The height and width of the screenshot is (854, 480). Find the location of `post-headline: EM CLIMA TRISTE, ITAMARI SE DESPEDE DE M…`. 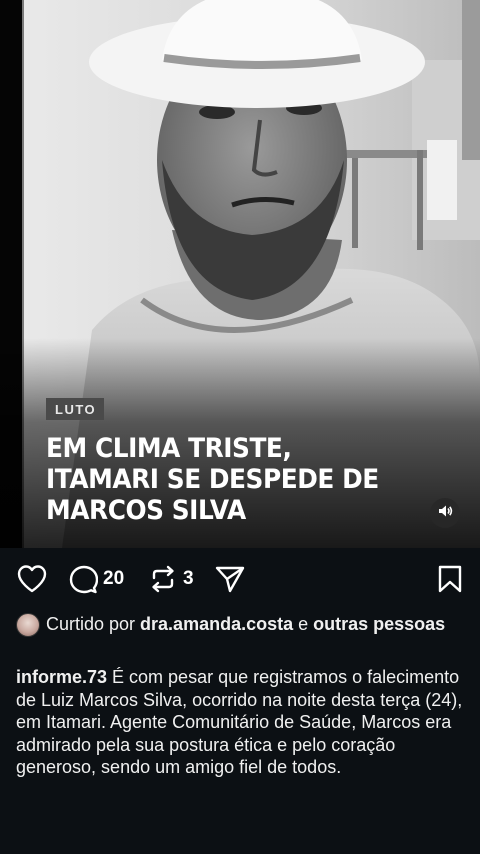

post-headline: EM CLIMA TRISTE, ITAMARI SE DESPEDE DE M… is located at coordinates (212, 479).